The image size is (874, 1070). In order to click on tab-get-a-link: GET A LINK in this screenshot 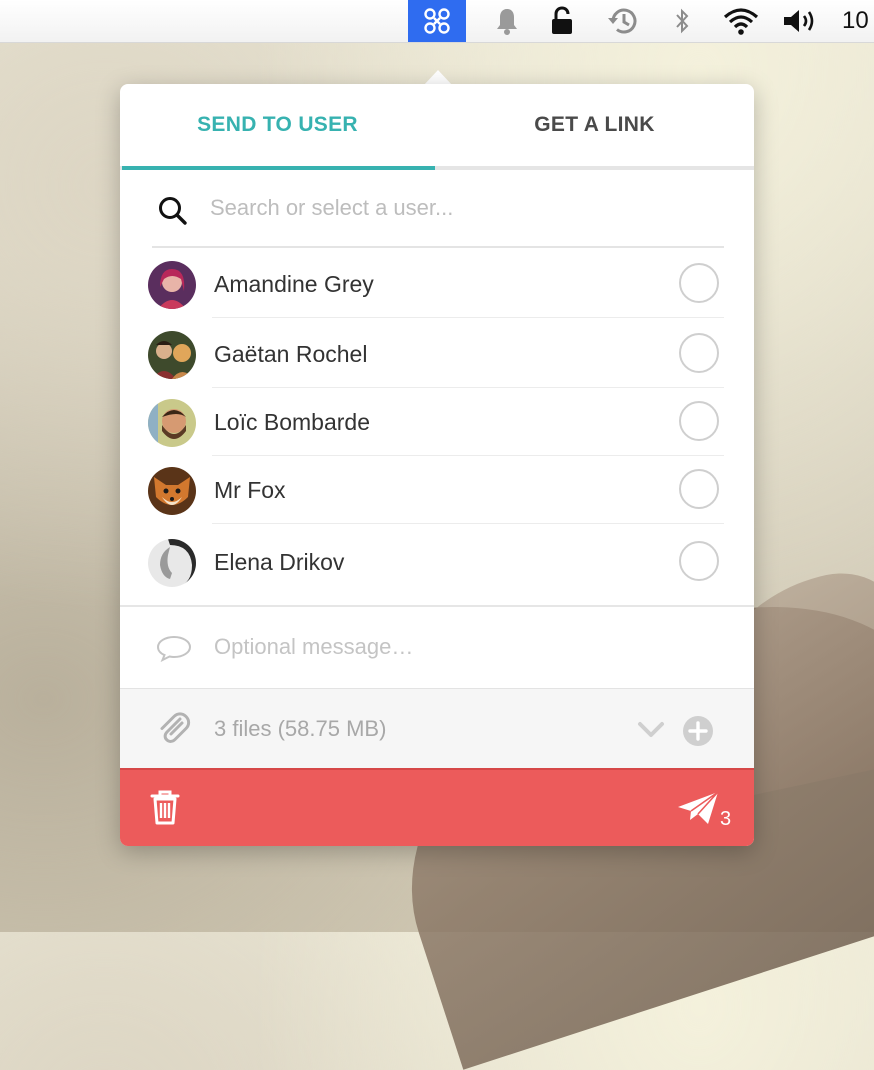, I will do `click(594, 125)`.